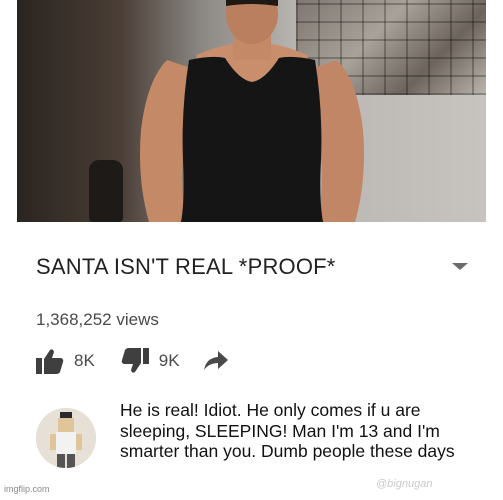 This screenshot has width=503, height=500. I want to click on like-button: 8K, so click(65, 361).